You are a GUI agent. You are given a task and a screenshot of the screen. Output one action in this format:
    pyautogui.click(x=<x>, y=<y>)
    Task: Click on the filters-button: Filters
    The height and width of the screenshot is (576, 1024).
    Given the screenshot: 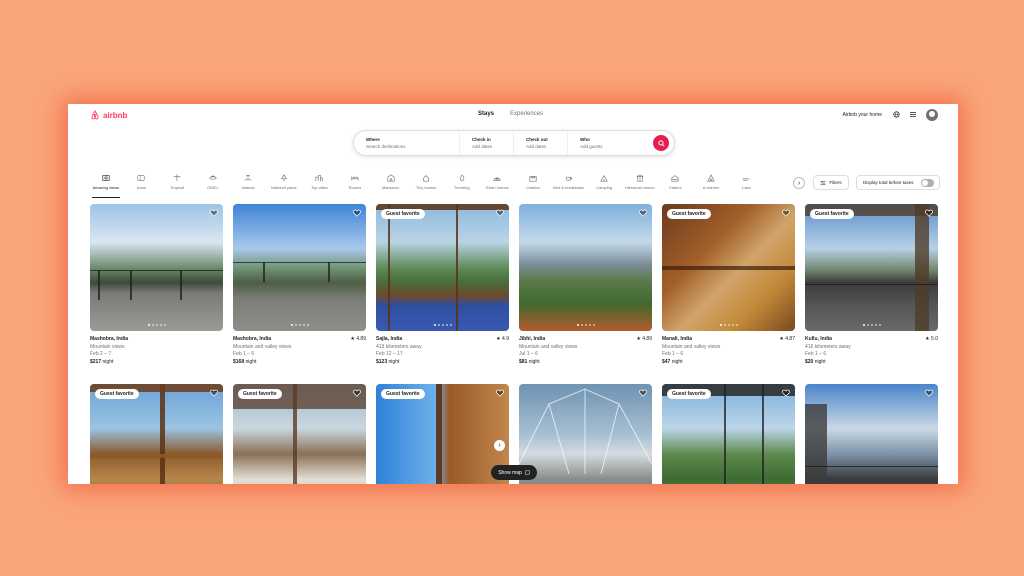 What is the action you would take?
    pyautogui.click(x=831, y=182)
    